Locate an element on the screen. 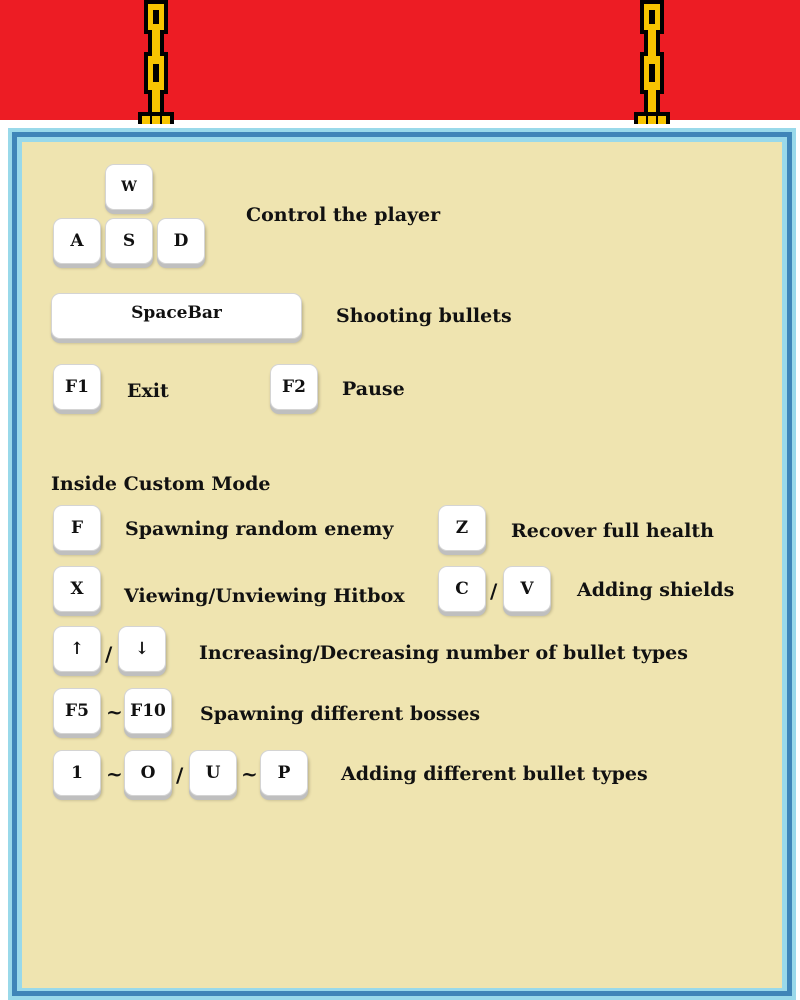 The image size is (800, 1000). bosses-label: Spawning different bosses is located at coordinates (340, 714).